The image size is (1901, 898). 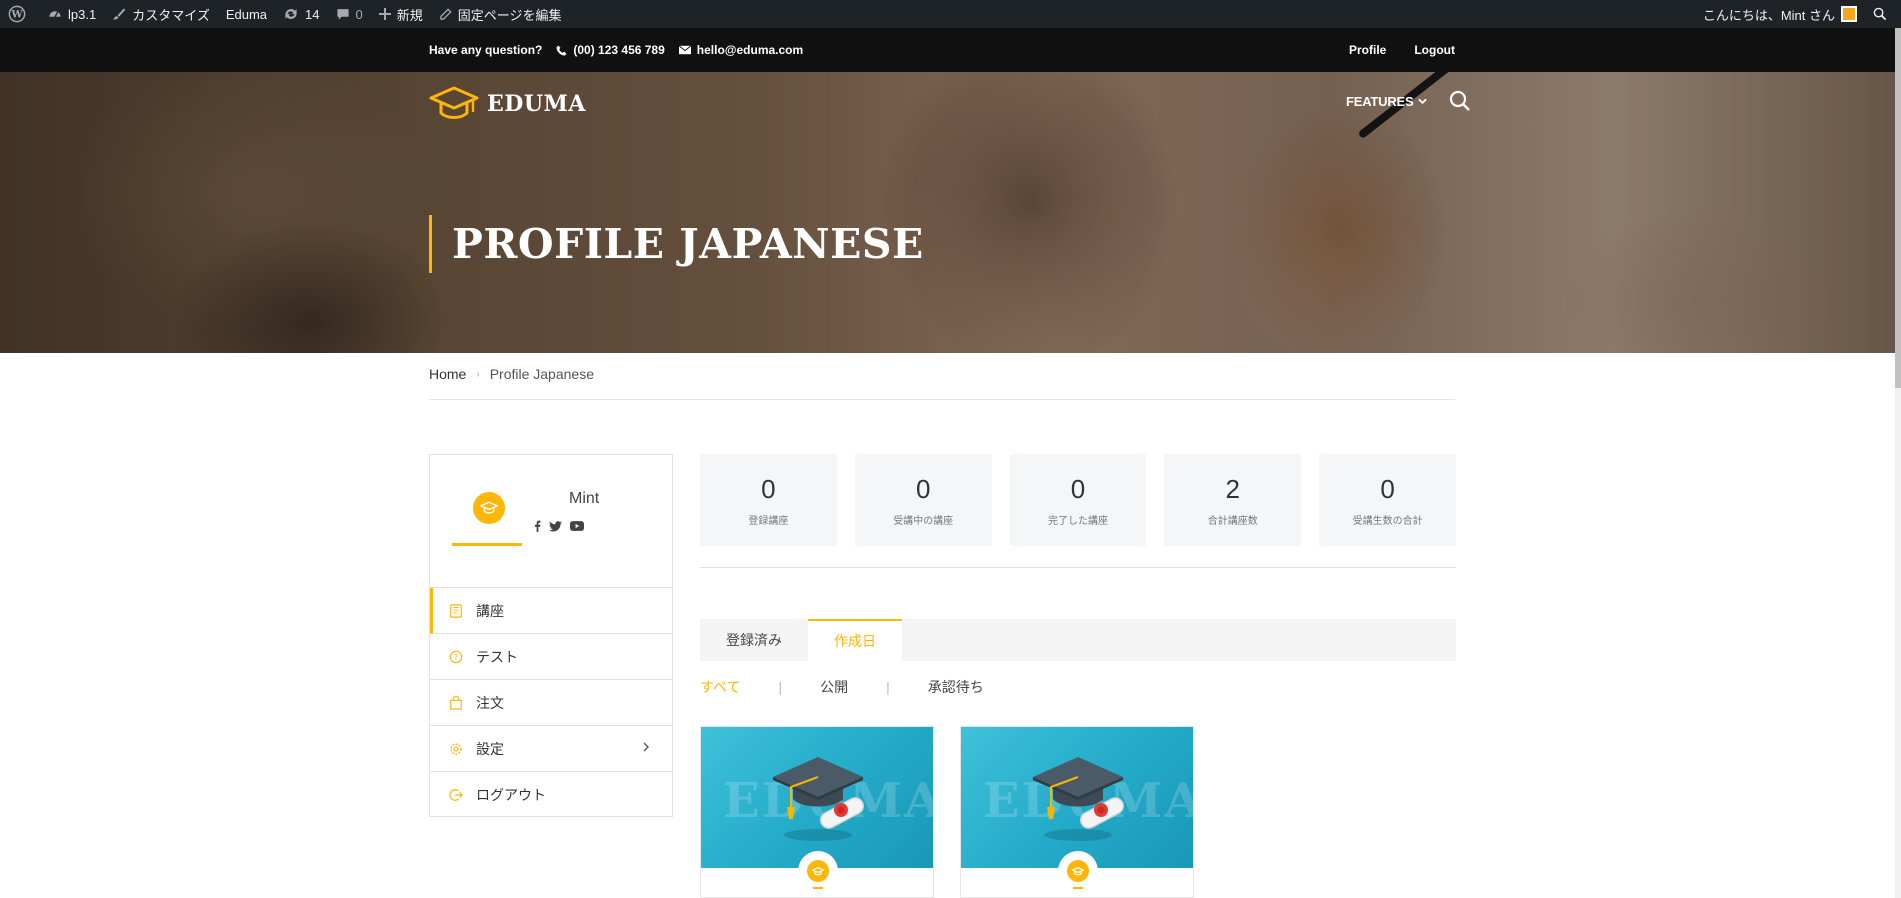 I want to click on nav-features-menu: FEATURES, so click(x=1386, y=101).